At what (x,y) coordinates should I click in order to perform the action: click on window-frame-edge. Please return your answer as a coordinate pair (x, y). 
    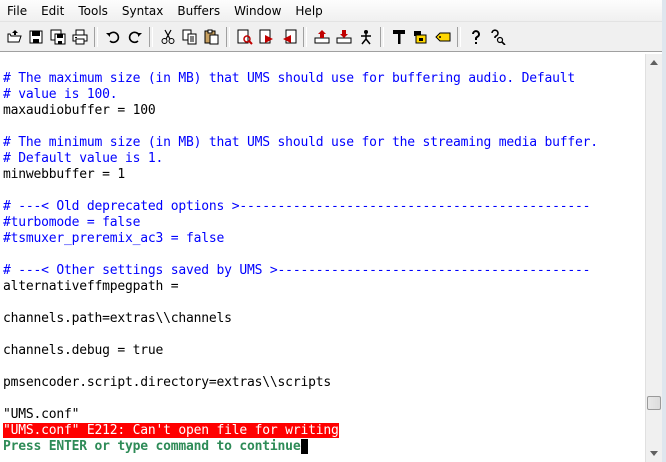
    Looking at the image, I should click on (664, 231).